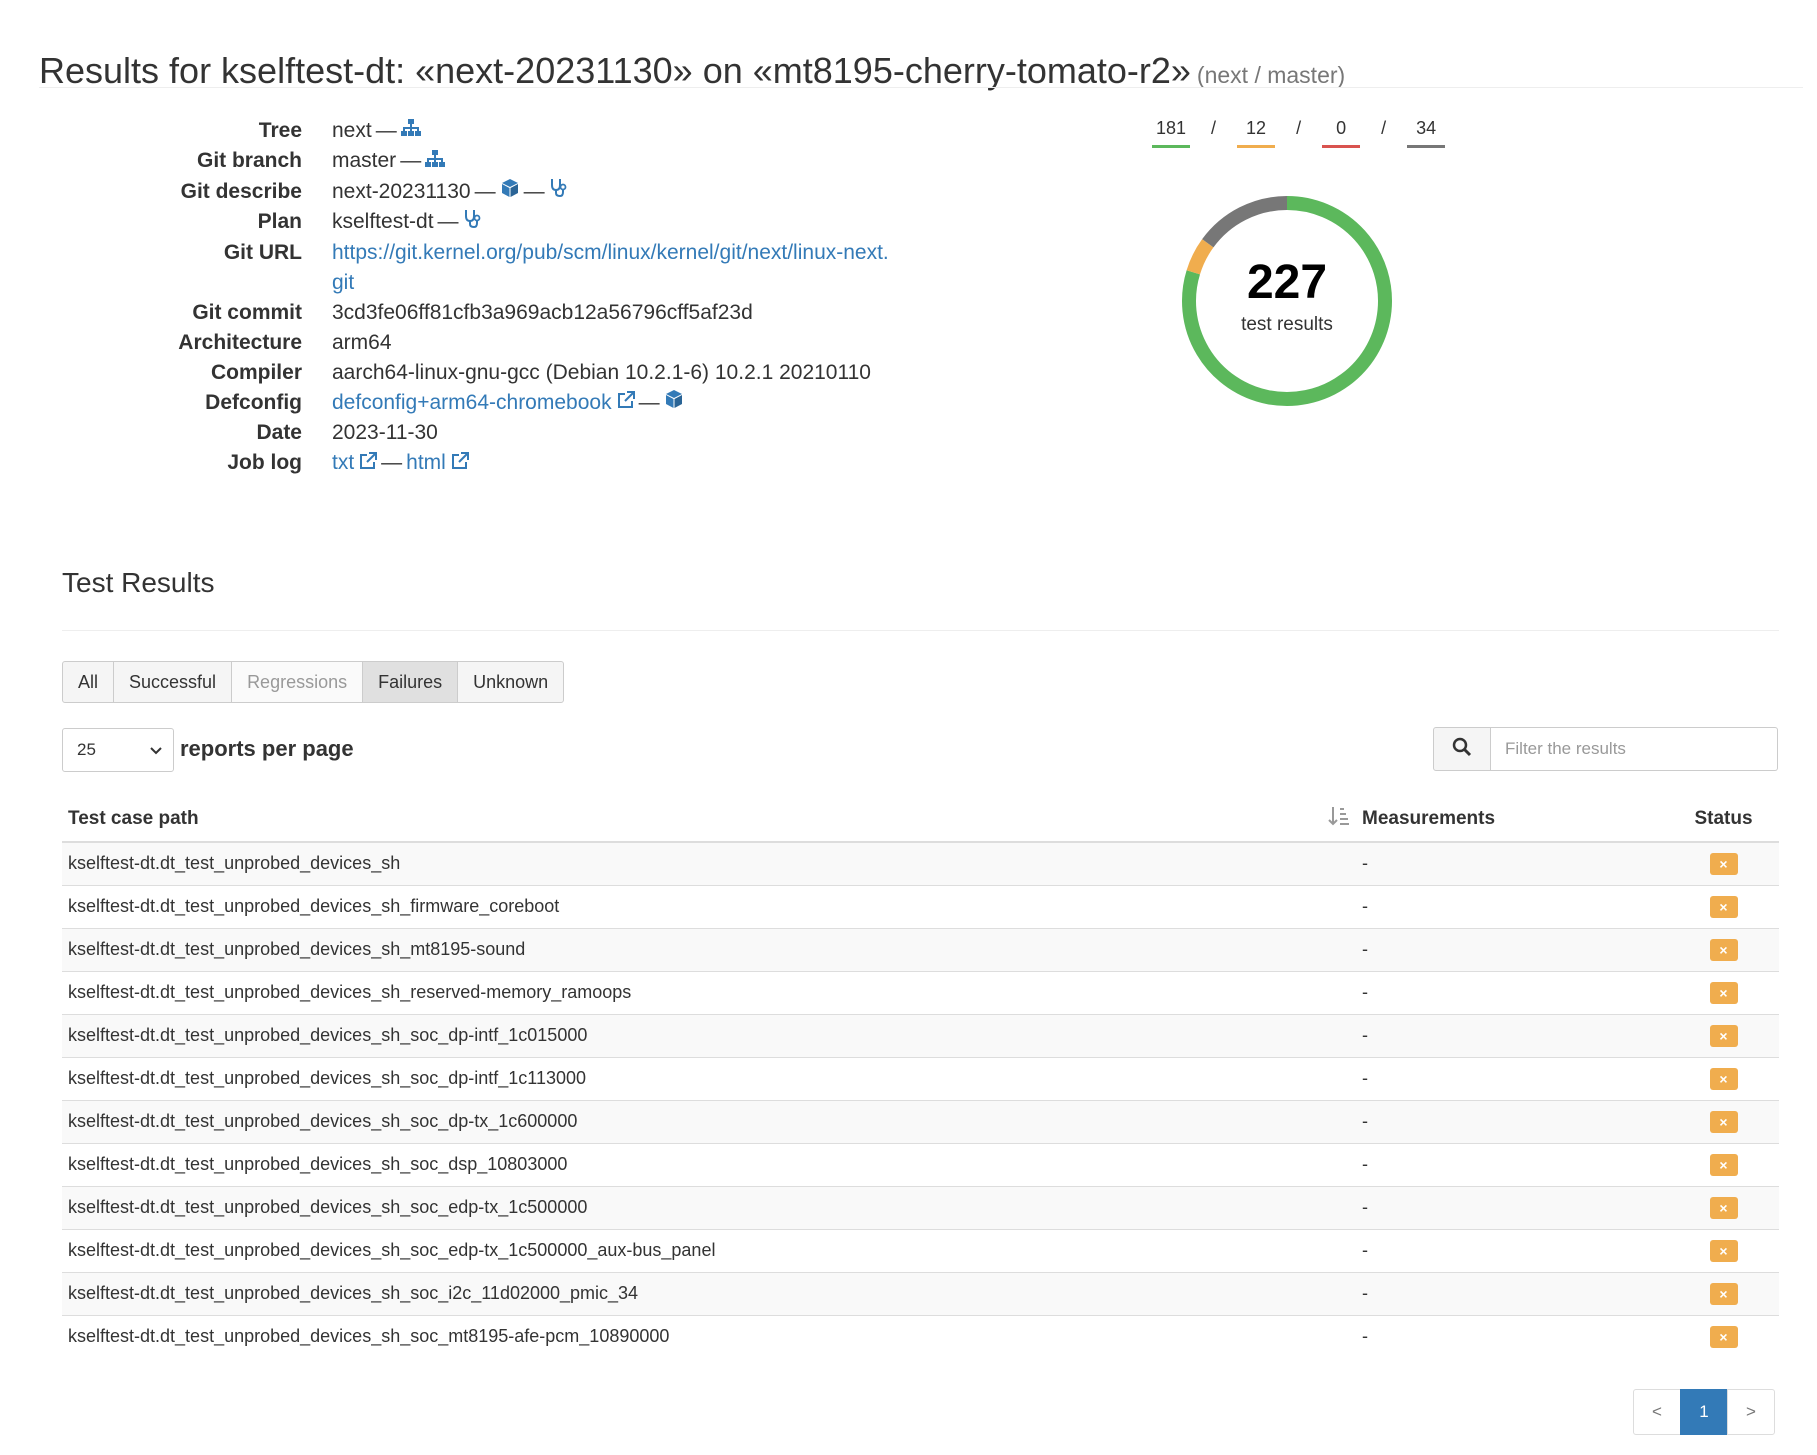 The width and height of the screenshot is (1817, 1455). I want to click on filter-input, so click(1634, 749).